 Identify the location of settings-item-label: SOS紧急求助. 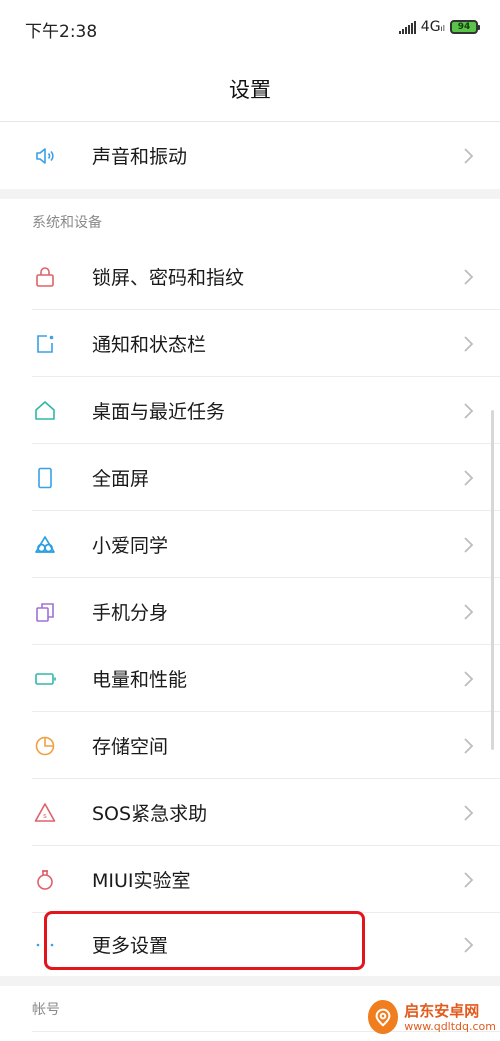
(150, 814).